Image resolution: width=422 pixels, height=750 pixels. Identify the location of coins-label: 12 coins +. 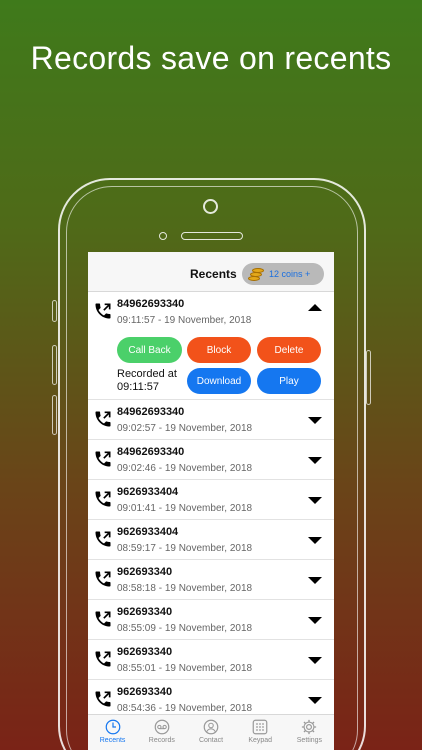
(290, 274).